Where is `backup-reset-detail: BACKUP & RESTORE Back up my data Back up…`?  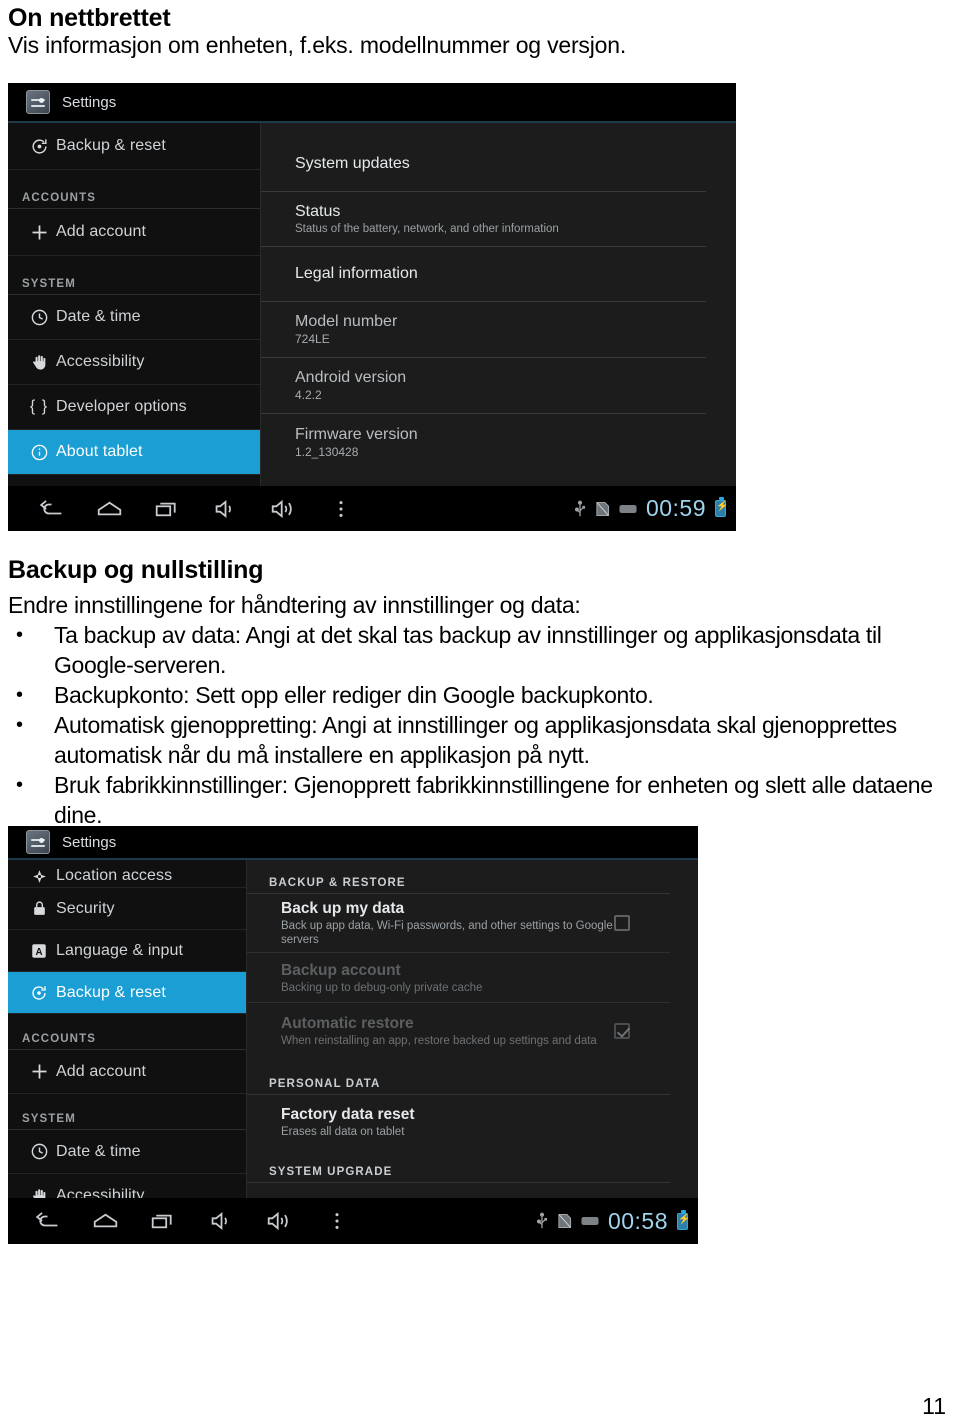
backup-reset-detail: BACKUP & RESTORE Back up my data Back up… is located at coordinates (472, 1029).